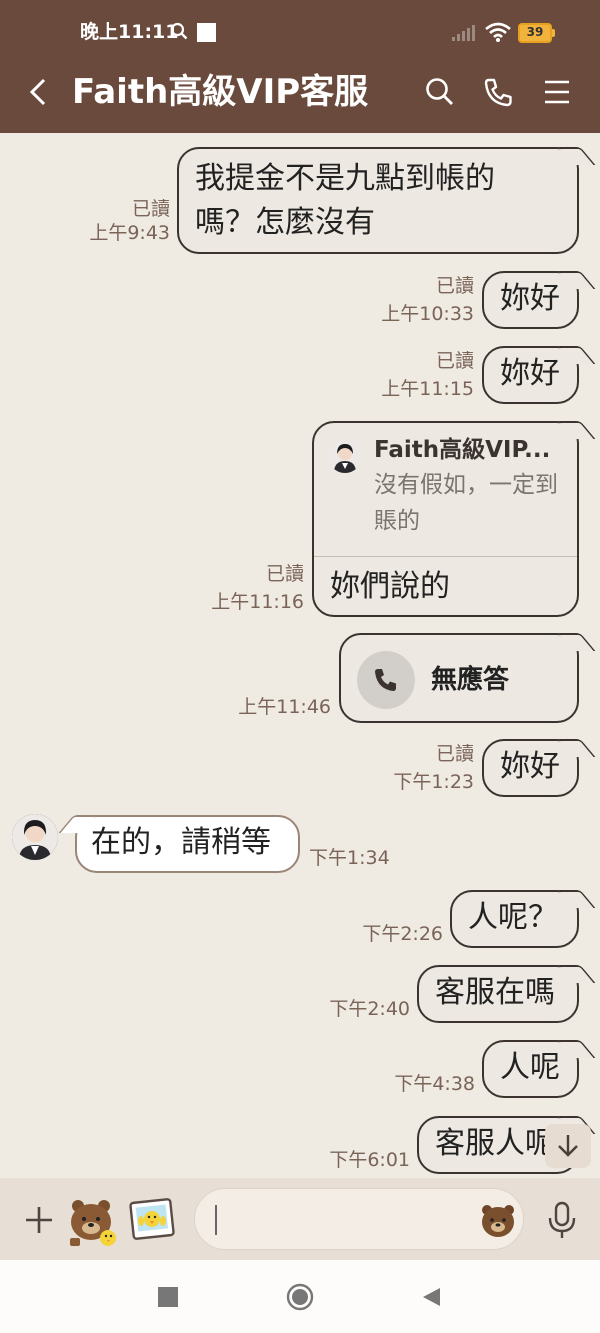  Describe the element at coordinates (179, 31) in the screenshot. I see `search-status-icon` at that location.